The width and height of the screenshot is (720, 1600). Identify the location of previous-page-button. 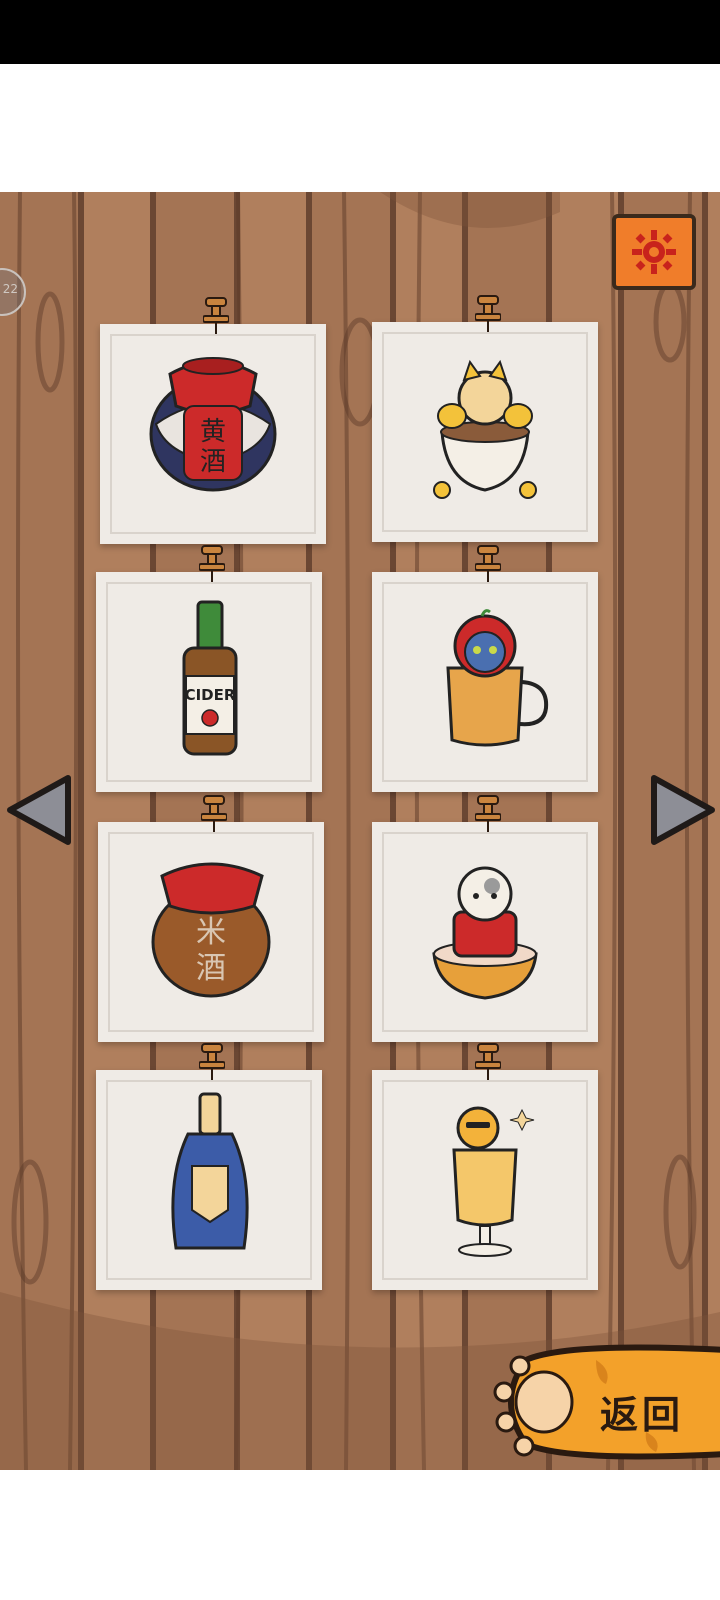
(39, 810).